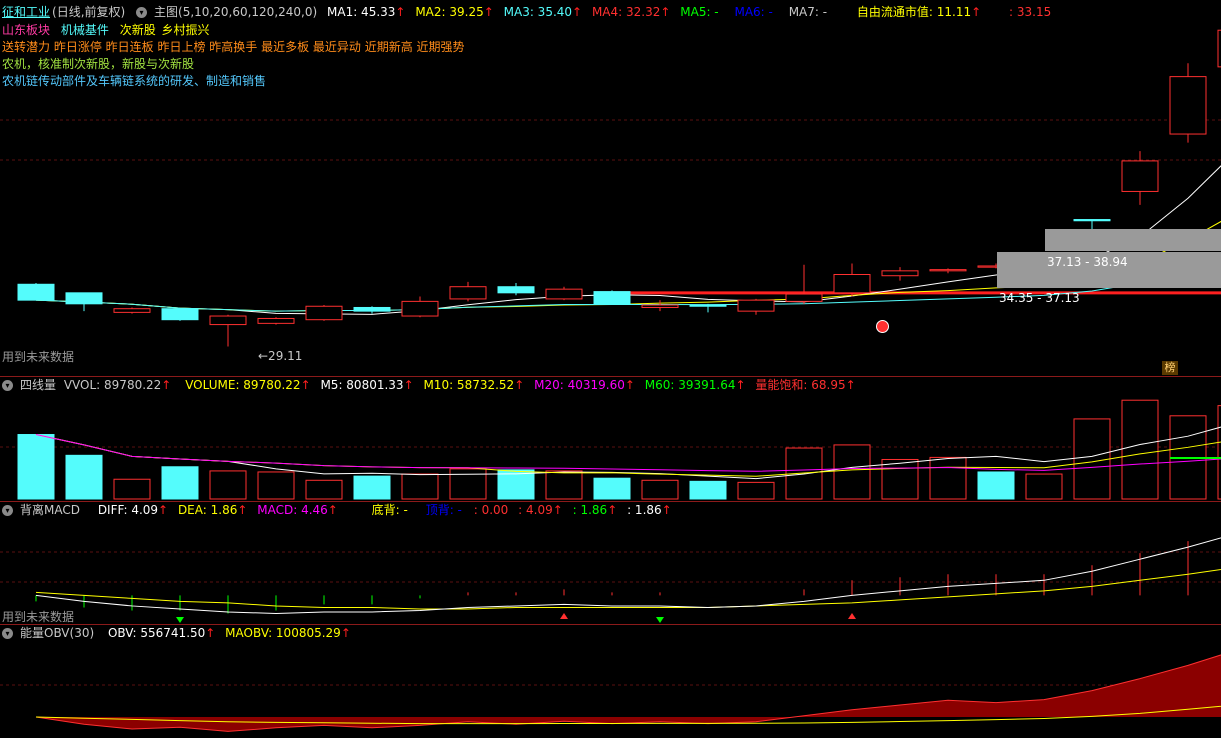 Image resolution: width=1221 pixels, height=738 pixels. Describe the element at coordinates (38, 357) in the screenshot. I see `future-data-label: 用到未来数据` at that location.